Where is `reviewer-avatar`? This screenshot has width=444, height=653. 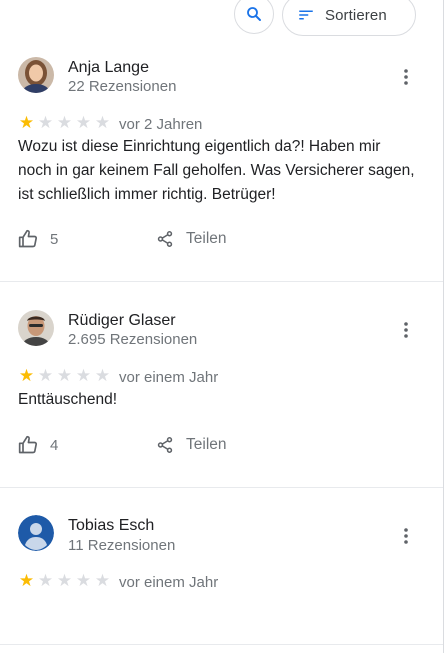
reviewer-avatar is located at coordinates (36, 533).